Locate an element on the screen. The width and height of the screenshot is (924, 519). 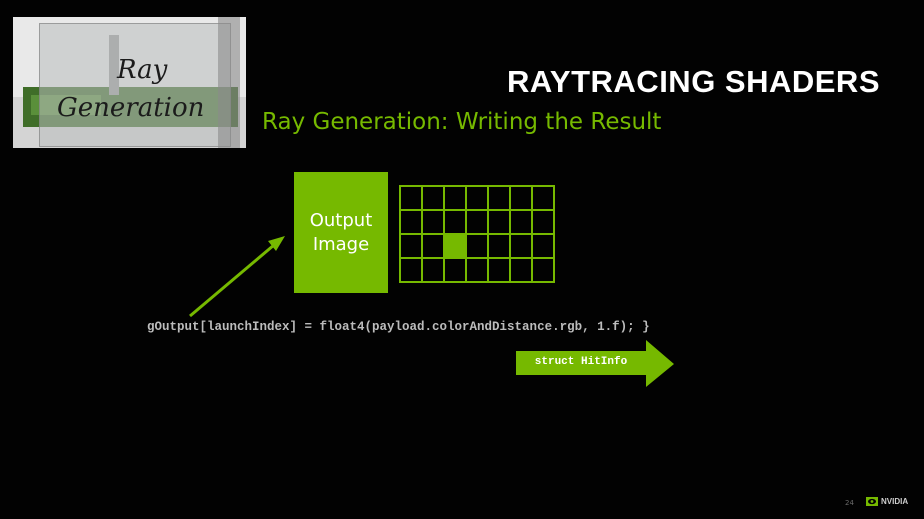
output-box-label-line2: Image is located at coordinates (341, 244).